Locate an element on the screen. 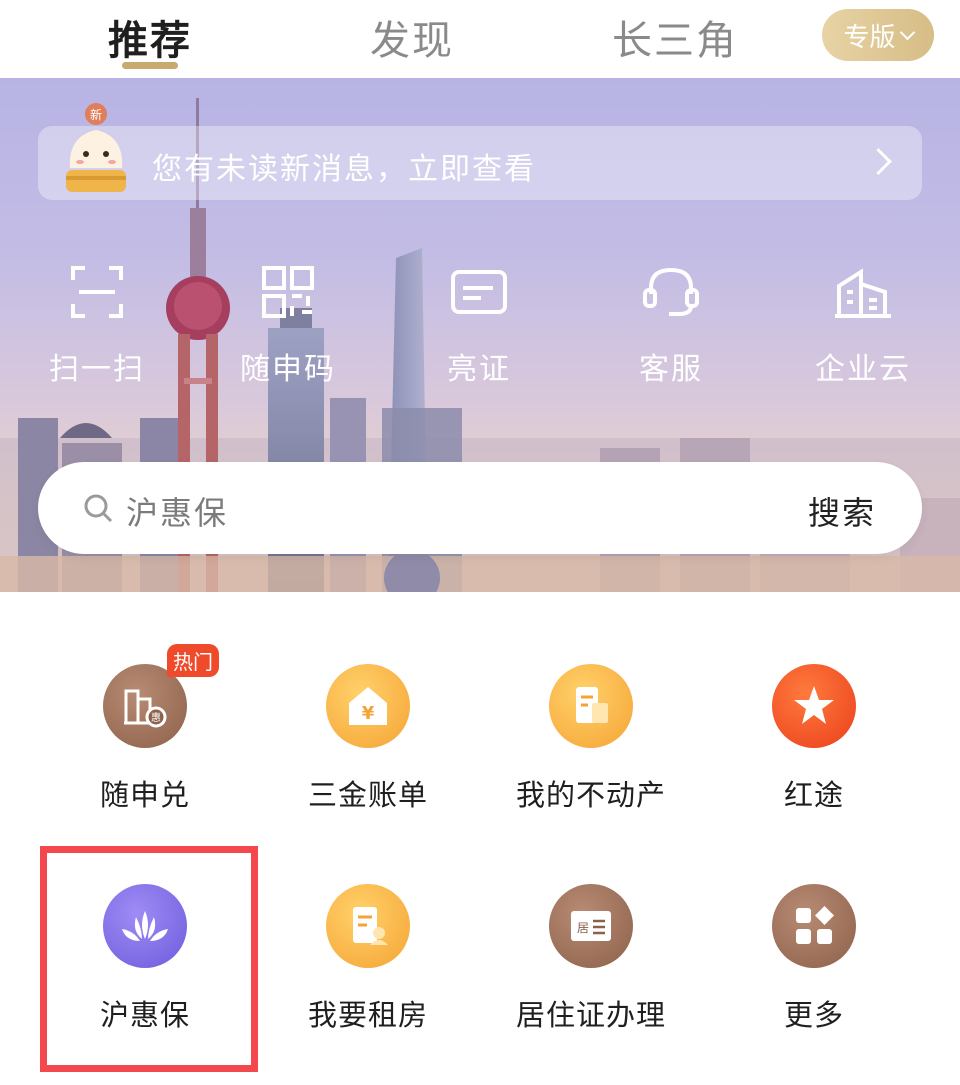 This screenshot has width=960, height=1085. service-residence-permit: 居 居住证办理 is located at coordinates (591, 959).